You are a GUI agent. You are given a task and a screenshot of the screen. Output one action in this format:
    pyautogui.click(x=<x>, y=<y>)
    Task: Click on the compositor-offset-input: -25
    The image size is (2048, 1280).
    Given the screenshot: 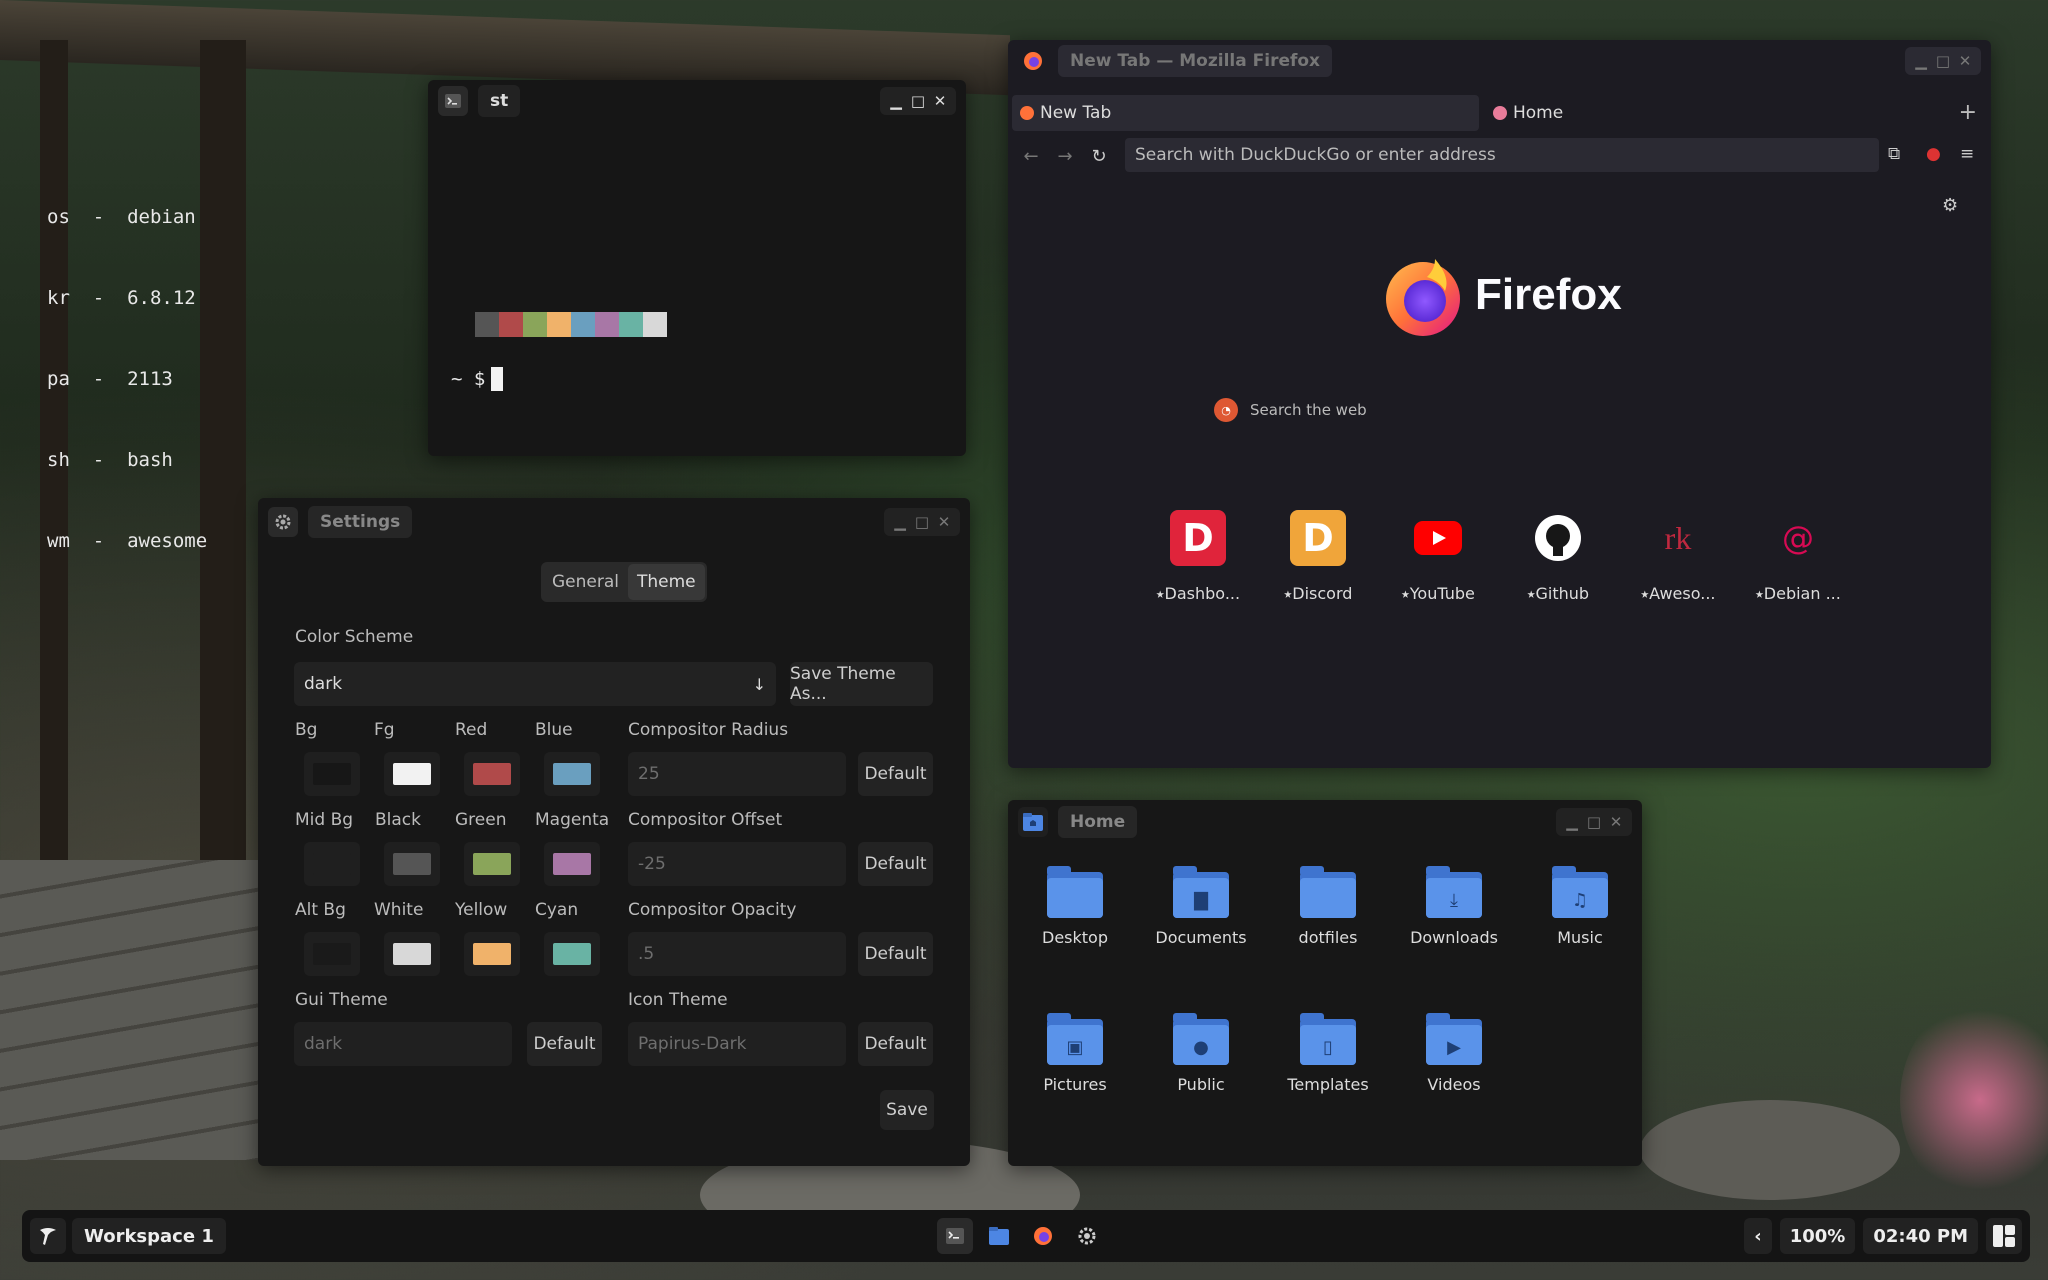 What is the action you would take?
    pyautogui.click(x=737, y=864)
    